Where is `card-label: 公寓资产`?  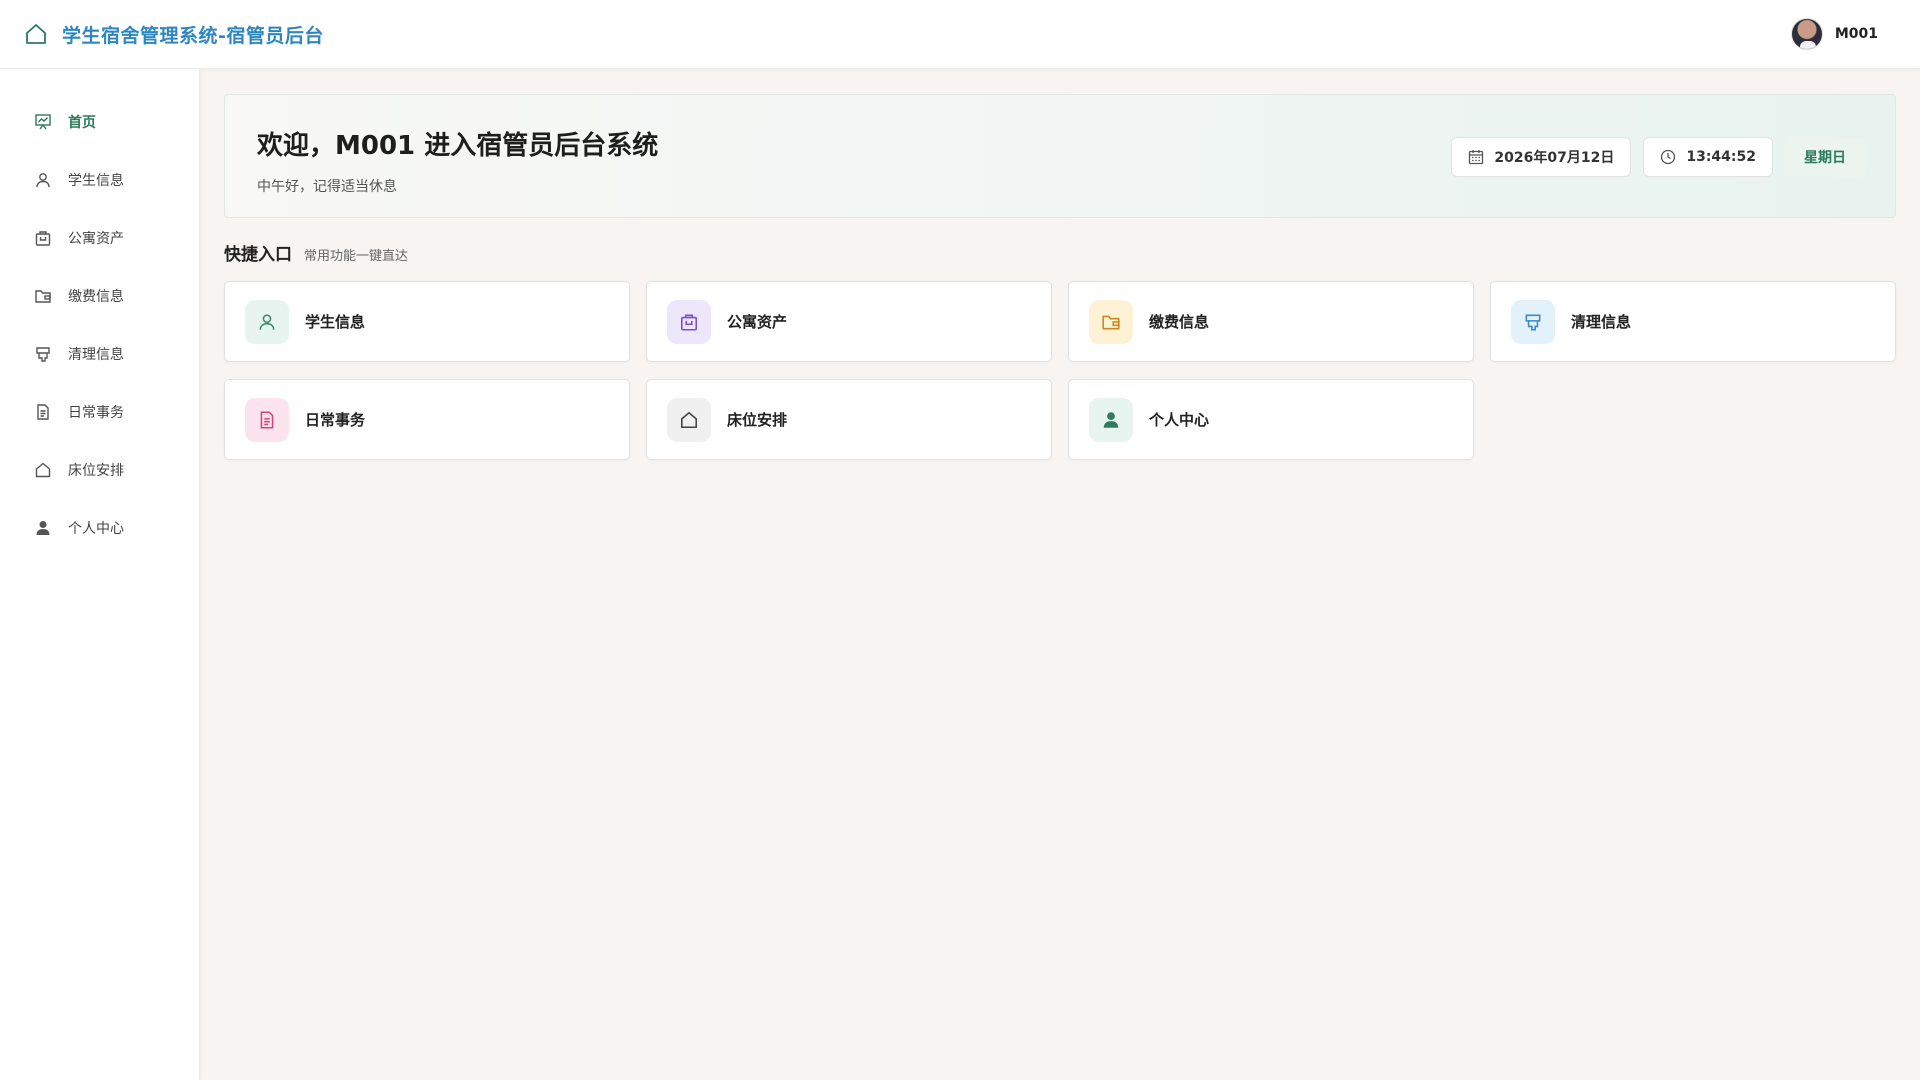
card-label: 公寓资产 is located at coordinates (757, 322).